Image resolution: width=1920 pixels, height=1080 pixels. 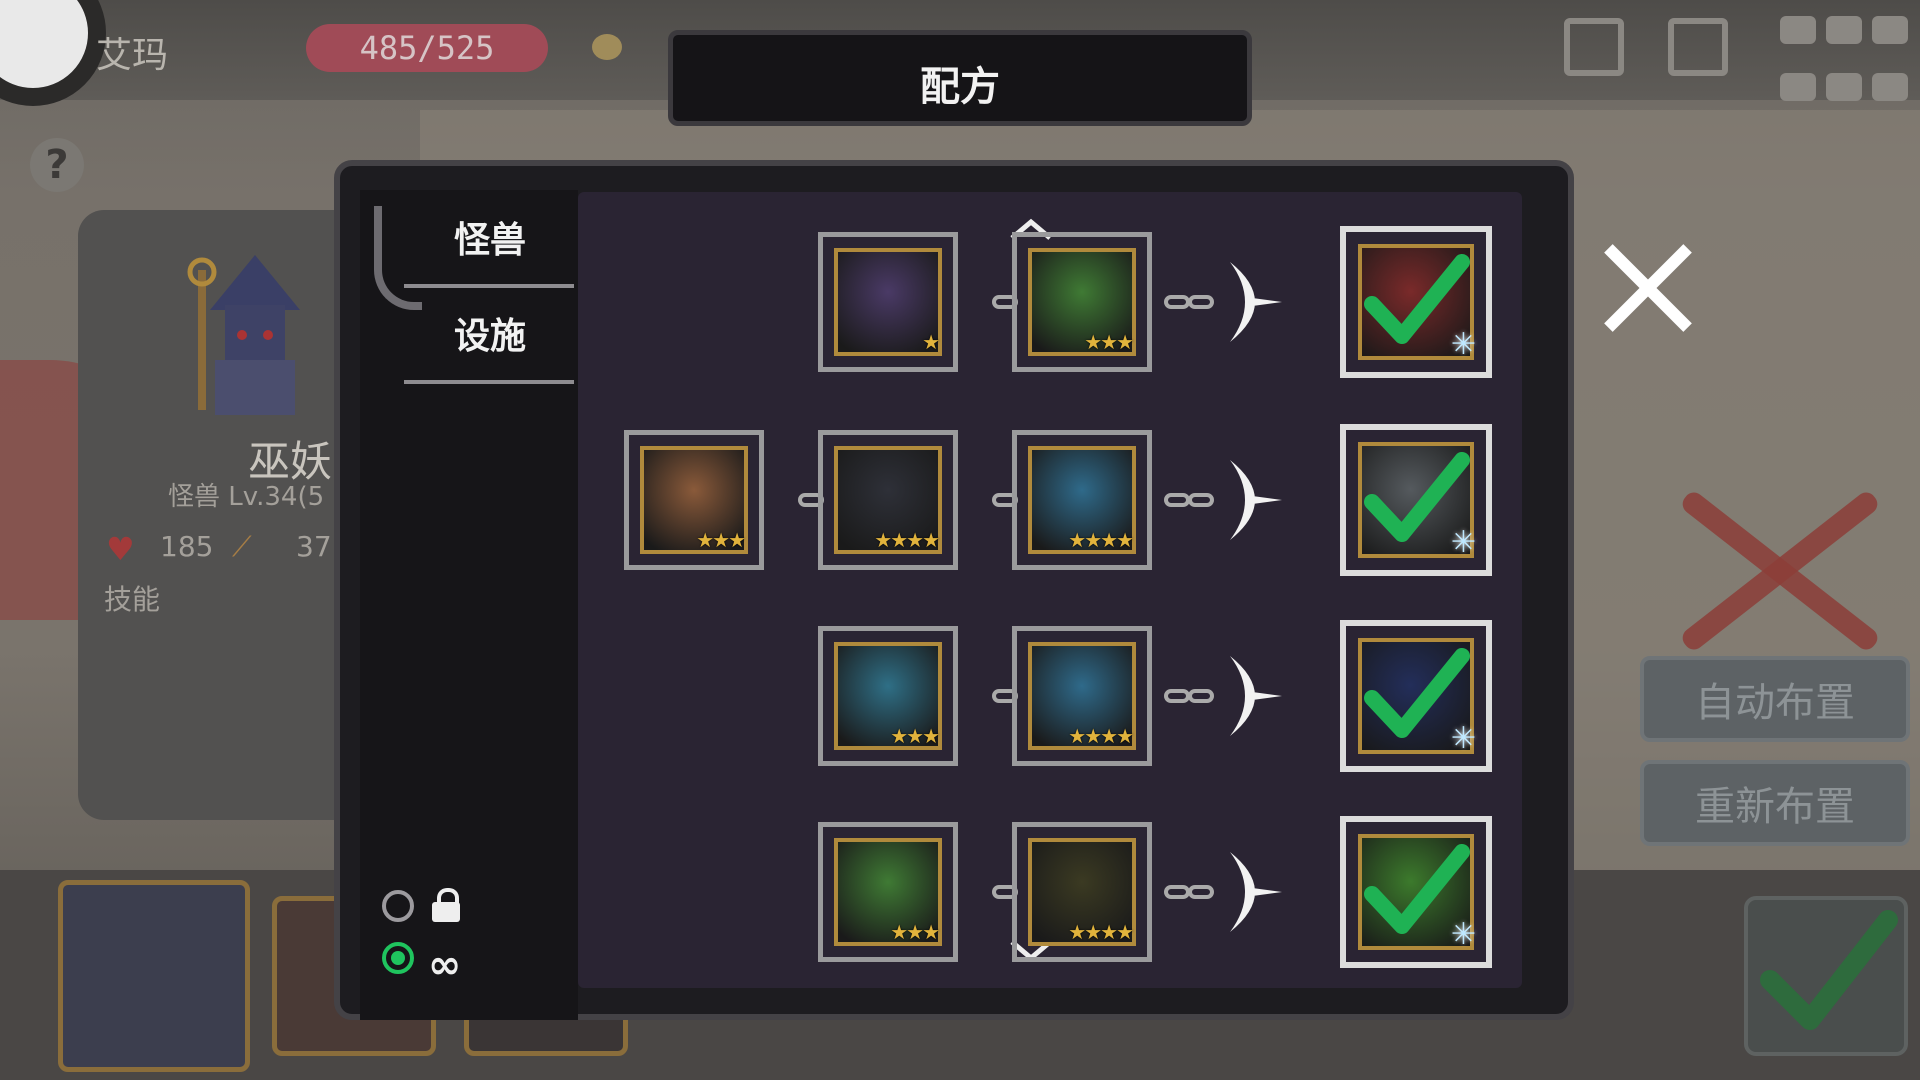 I want to click on auto-arrange-button: 自动布置, so click(x=1775, y=699).